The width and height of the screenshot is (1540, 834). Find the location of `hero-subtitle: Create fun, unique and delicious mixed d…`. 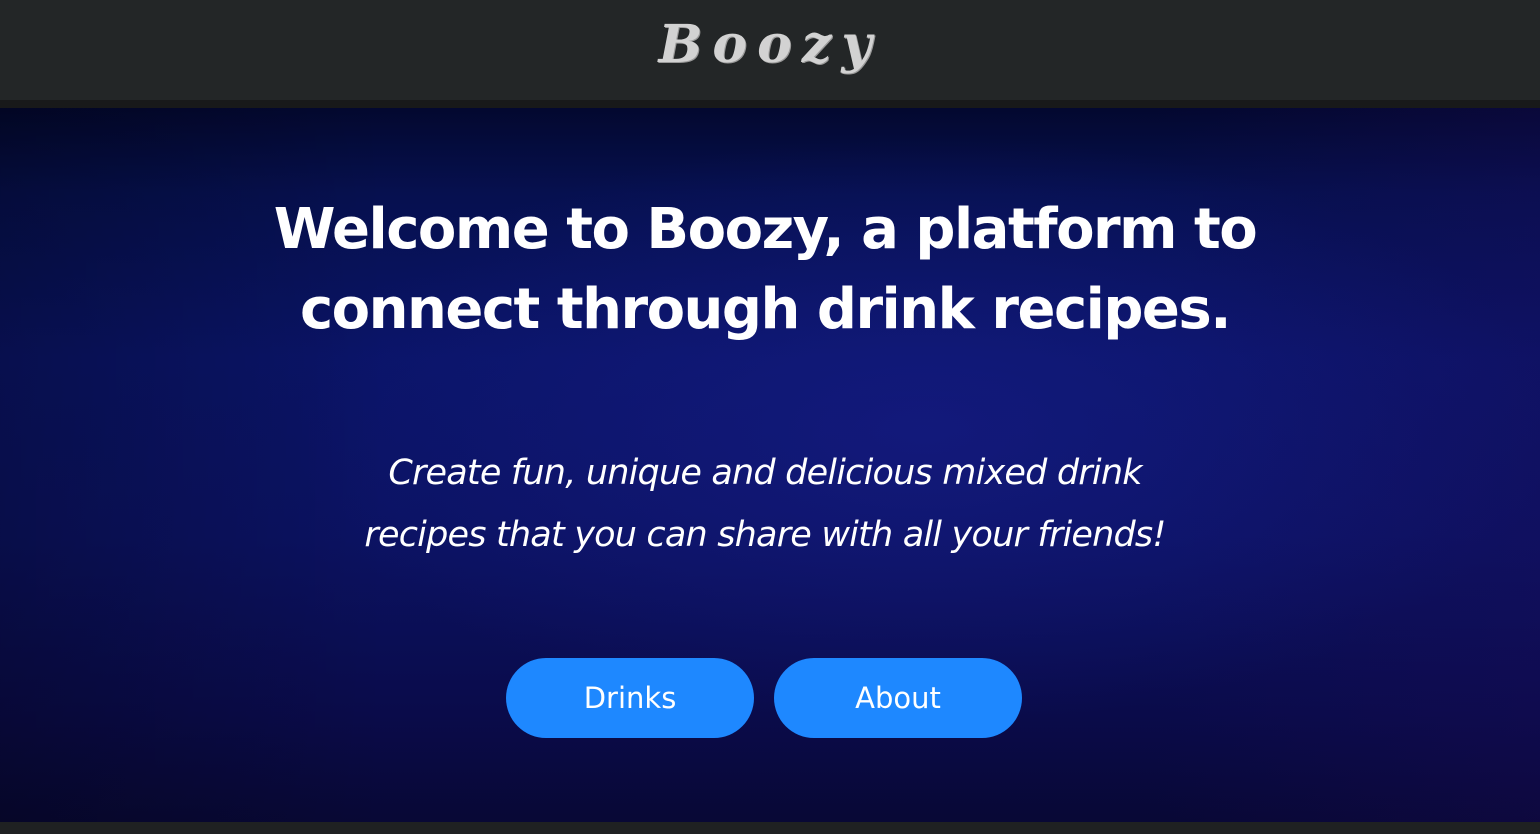

hero-subtitle: Create fun, unique and delicious mixed d… is located at coordinates (765, 504).